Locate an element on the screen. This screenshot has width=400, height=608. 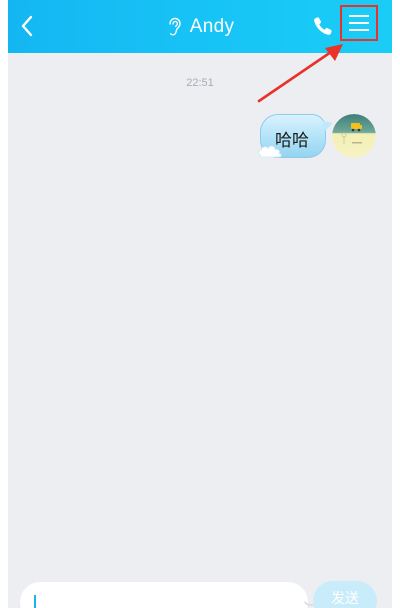
avatar-image-icon is located at coordinates (354, 136).